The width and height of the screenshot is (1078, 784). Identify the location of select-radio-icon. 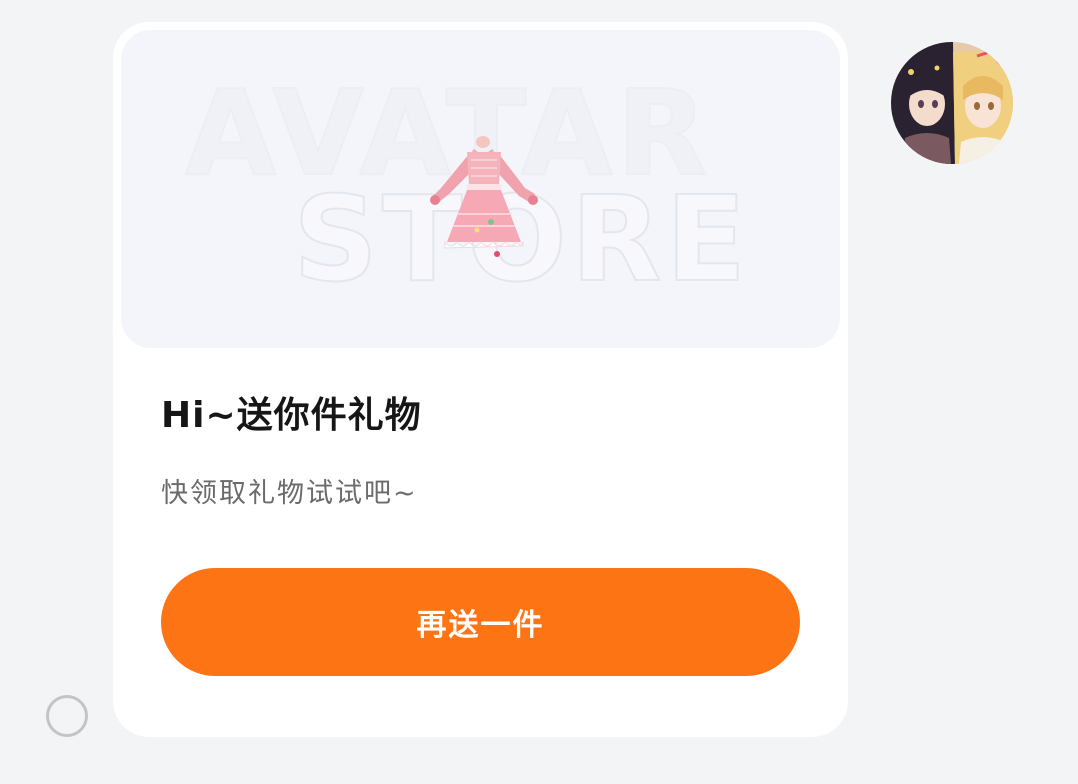
(67, 716).